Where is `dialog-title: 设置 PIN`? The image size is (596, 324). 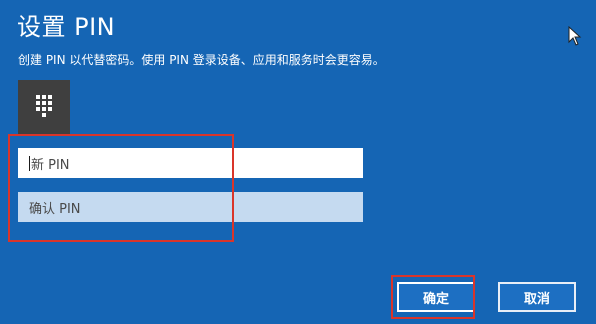 dialog-title: 设置 PIN is located at coordinates (66, 27).